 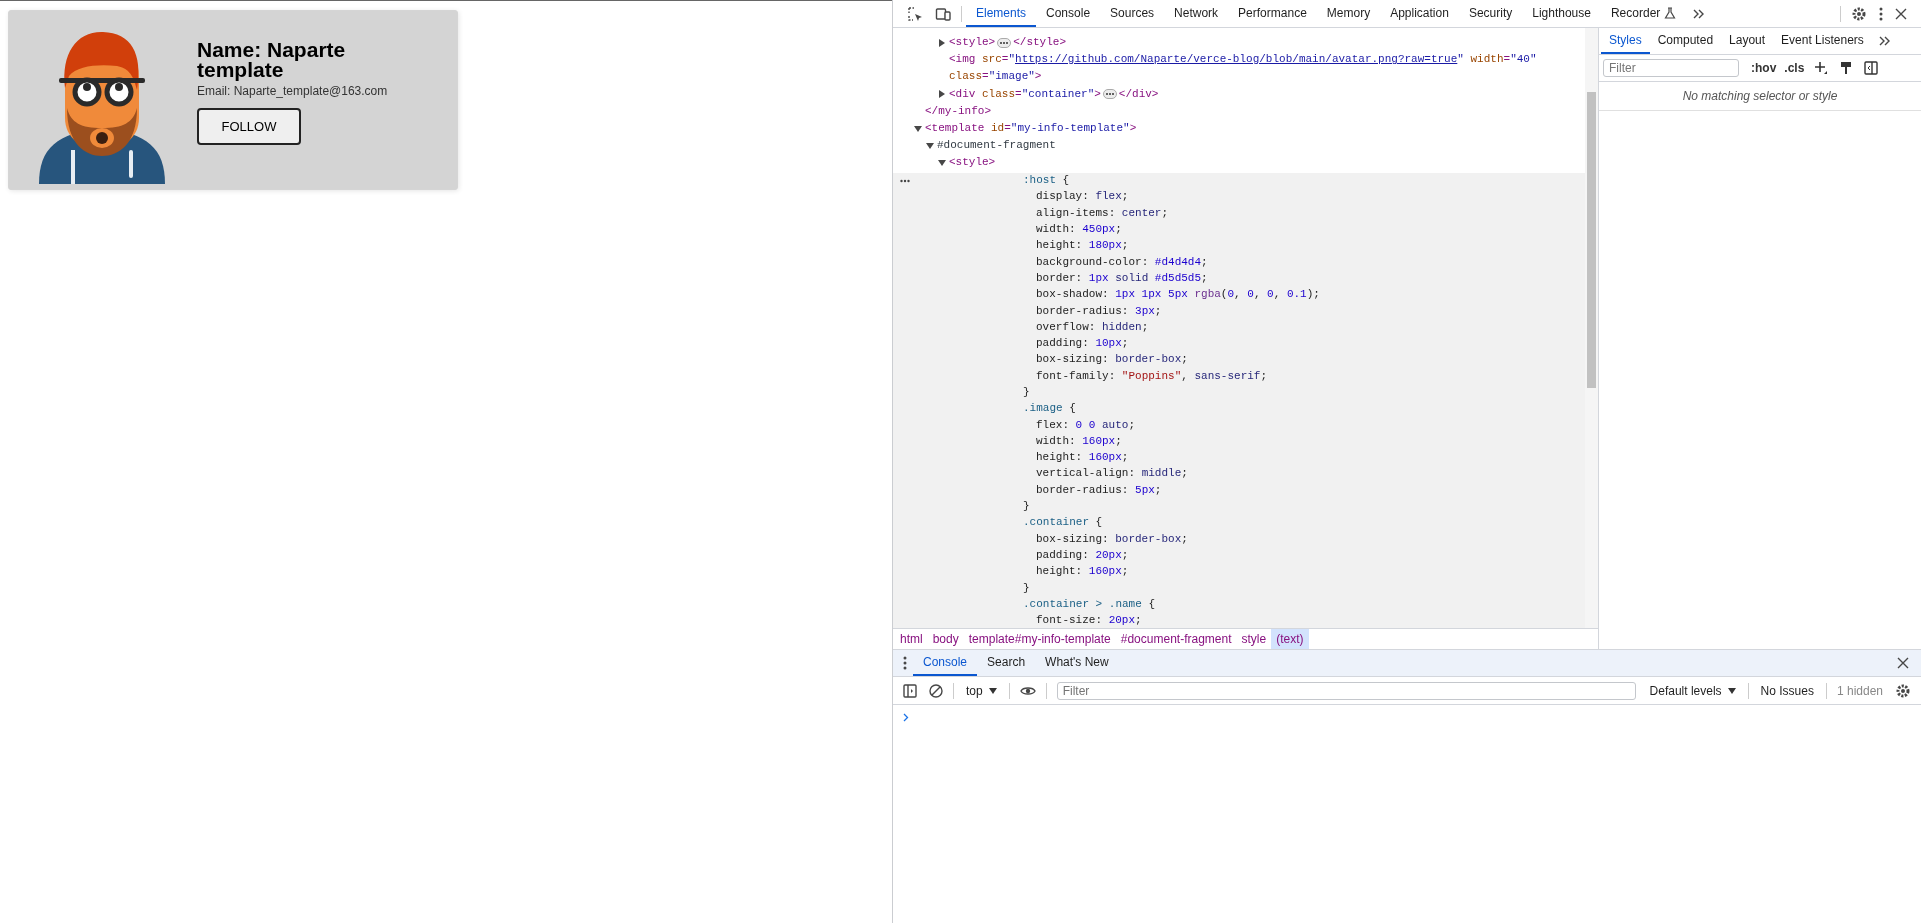 I want to click on brush-icon, so click(x=1846, y=68).